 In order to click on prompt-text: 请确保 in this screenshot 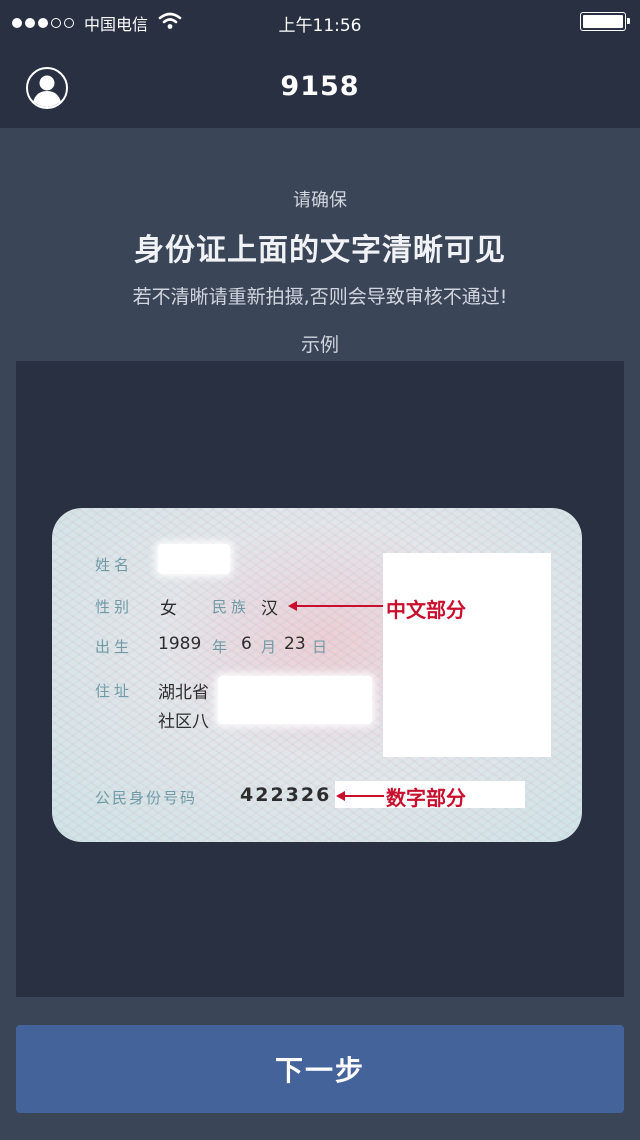, I will do `click(320, 200)`.